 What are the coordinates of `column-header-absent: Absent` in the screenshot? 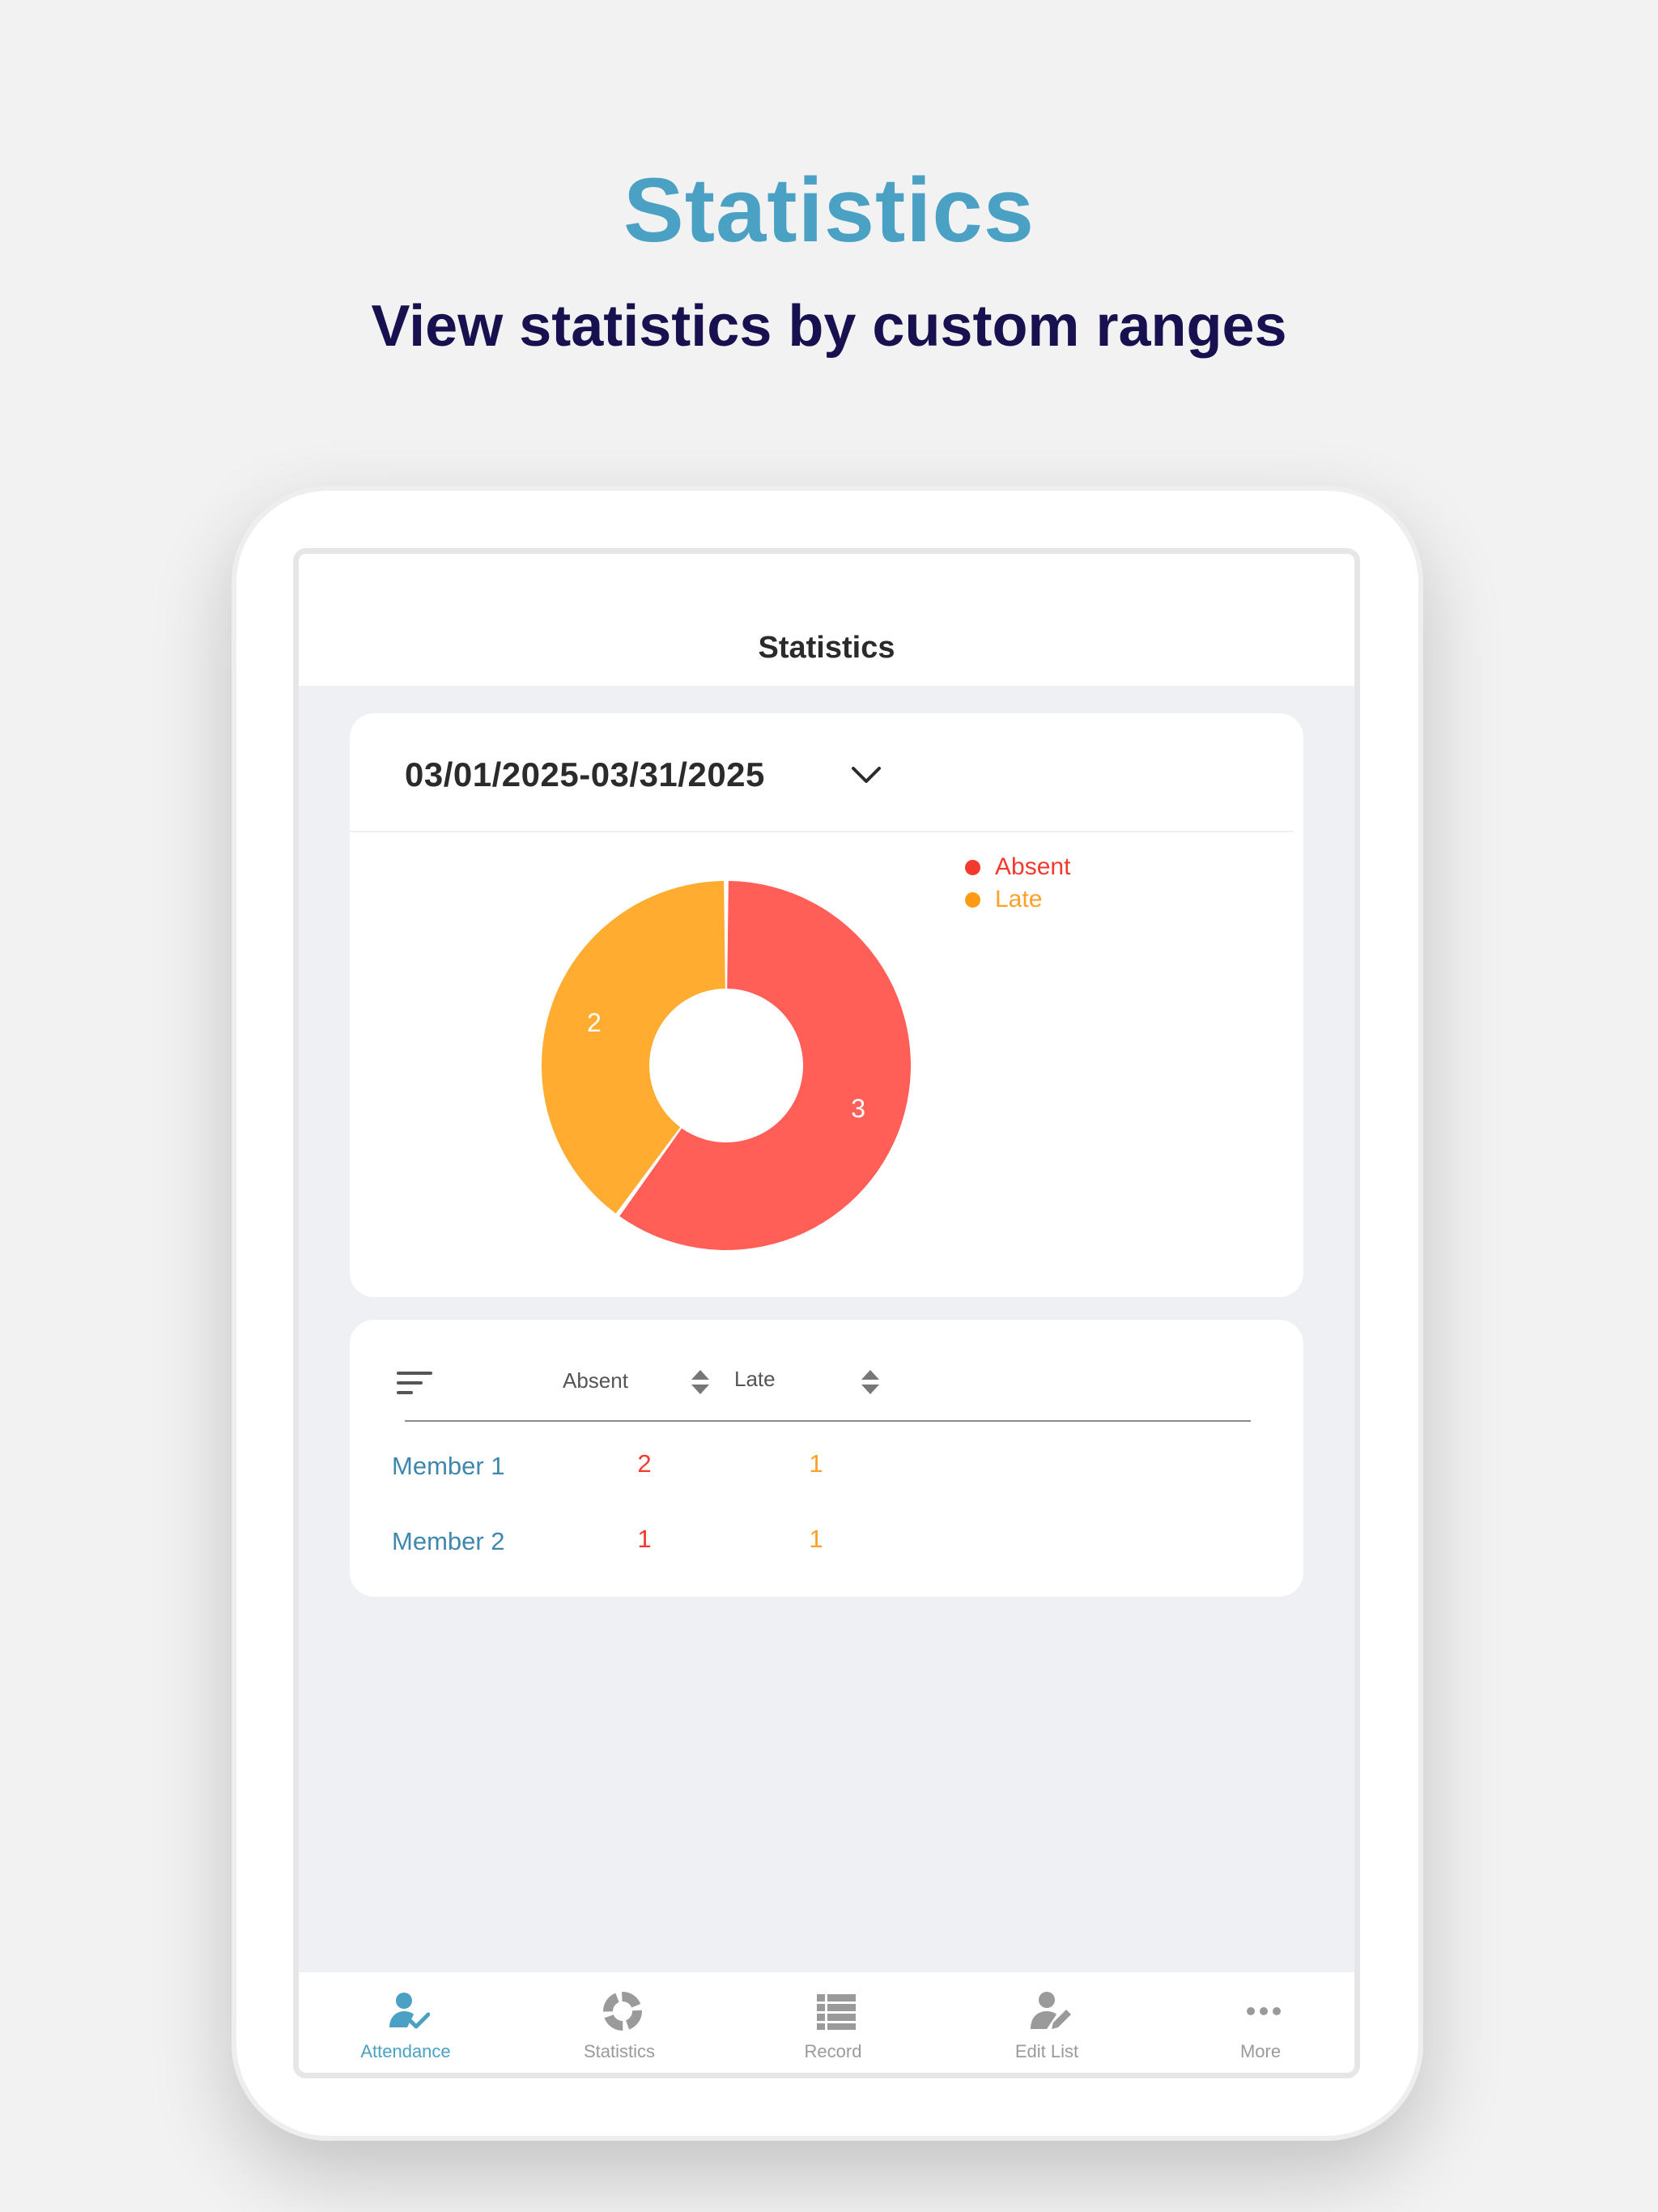 It's located at (595, 1381).